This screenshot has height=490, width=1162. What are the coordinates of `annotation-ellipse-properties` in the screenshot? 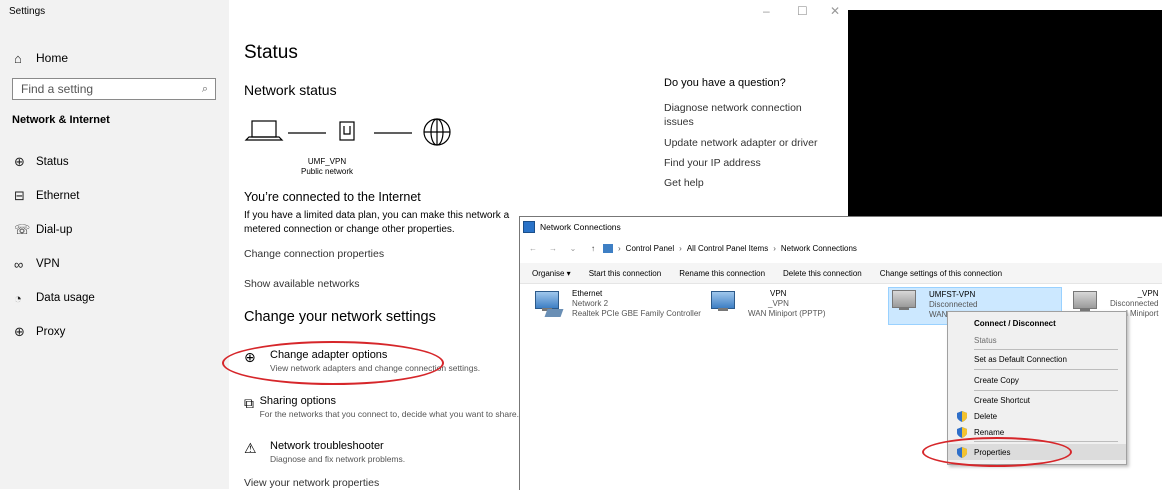 It's located at (997, 452).